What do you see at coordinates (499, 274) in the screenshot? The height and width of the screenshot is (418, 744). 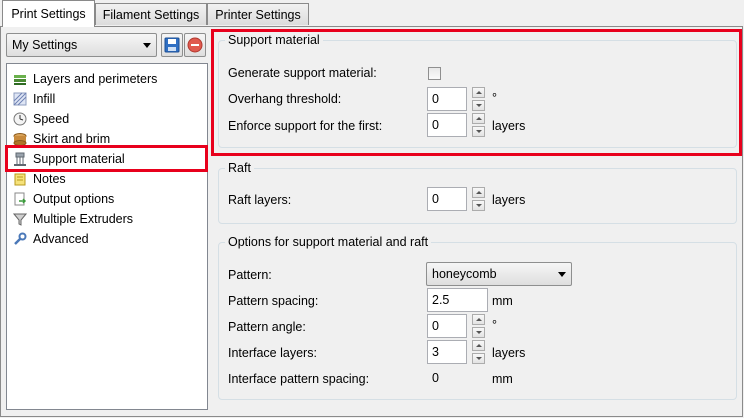 I see `pattern-select: honeycomb` at bounding box center [499, 274].